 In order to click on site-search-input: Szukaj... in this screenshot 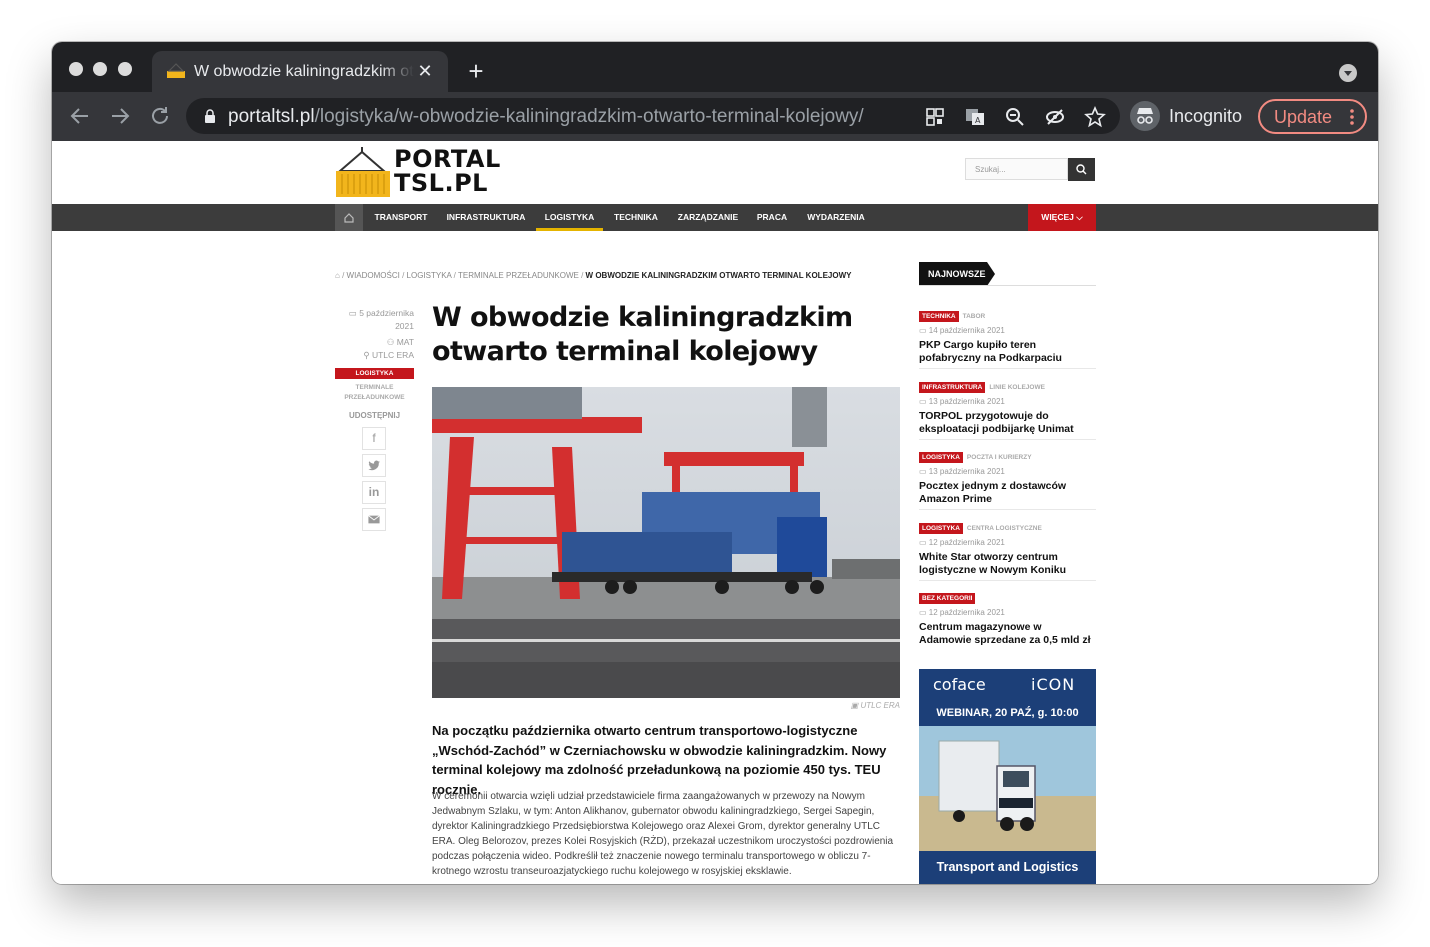, I will do `click(1016, 169)`.